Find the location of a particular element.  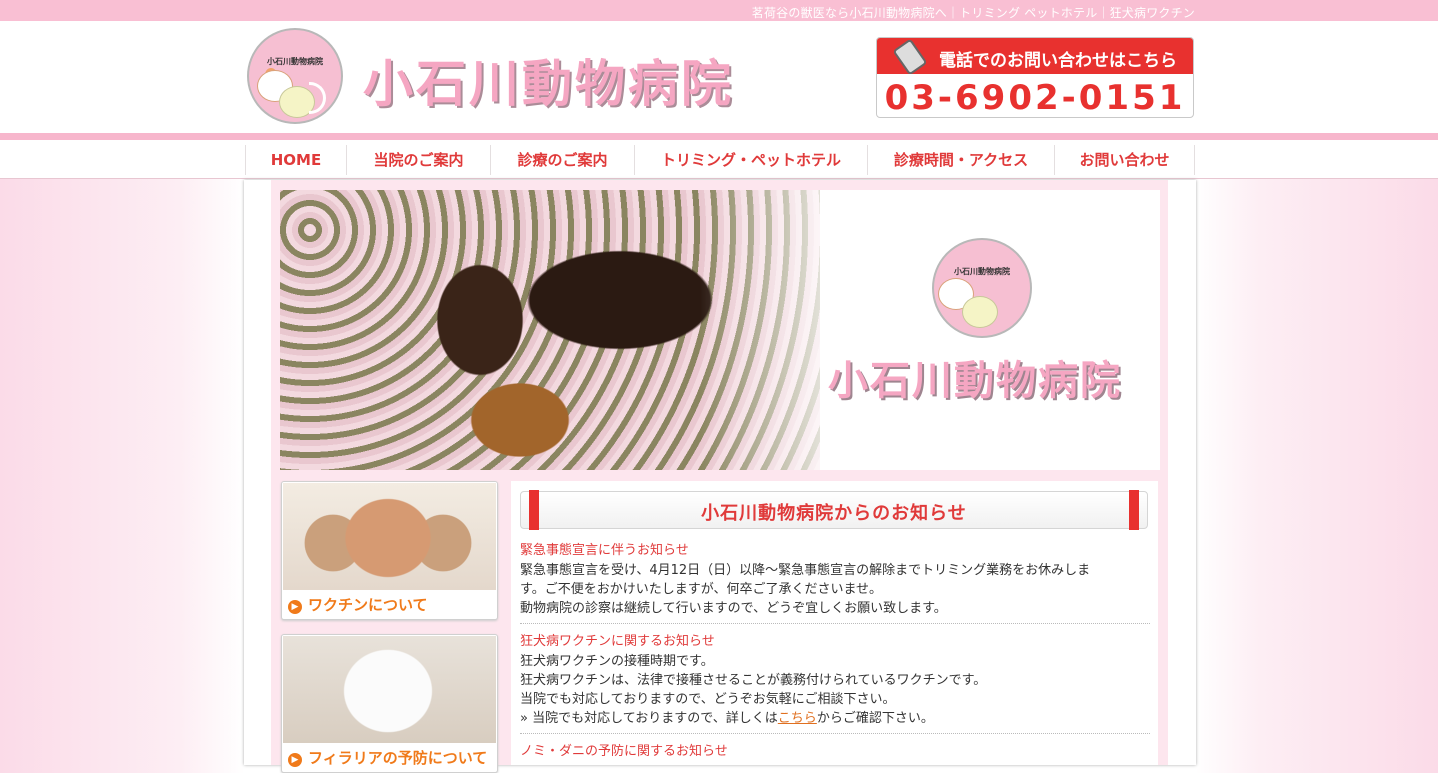

news-header: 小石川動物病院からのお知らせ is located at coordinates (834, 510).